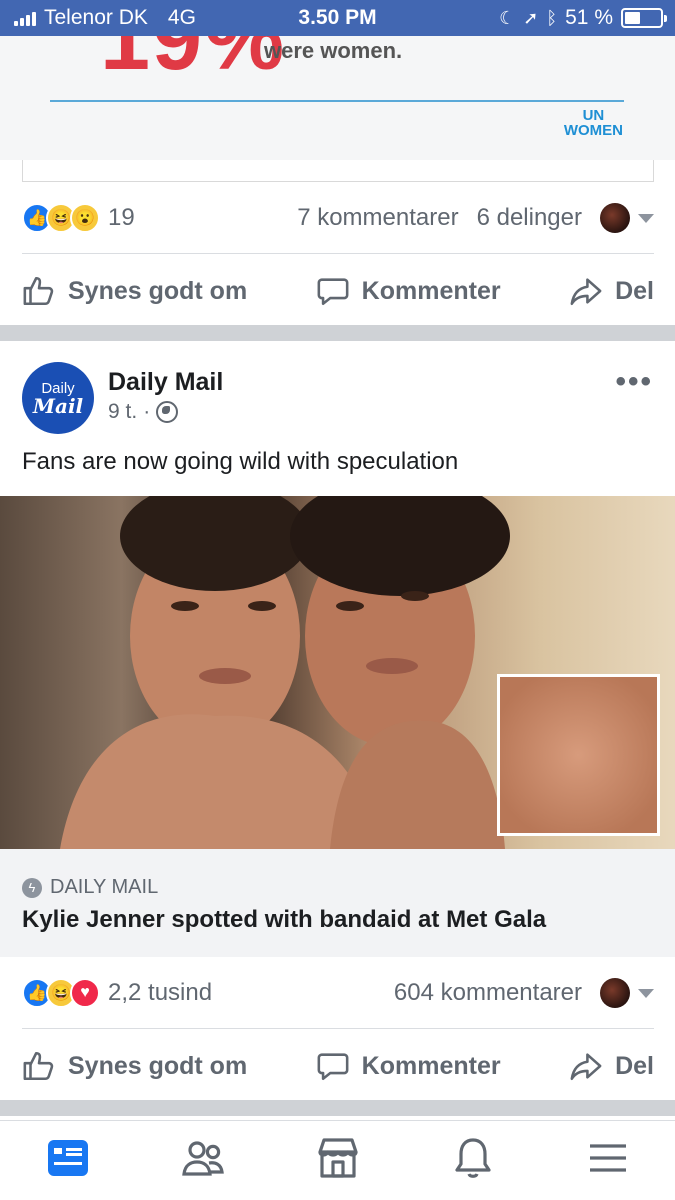 The height and width of the screenshot is (1200, 675). I want to click on tab-marketplace, so click(338, 1160).